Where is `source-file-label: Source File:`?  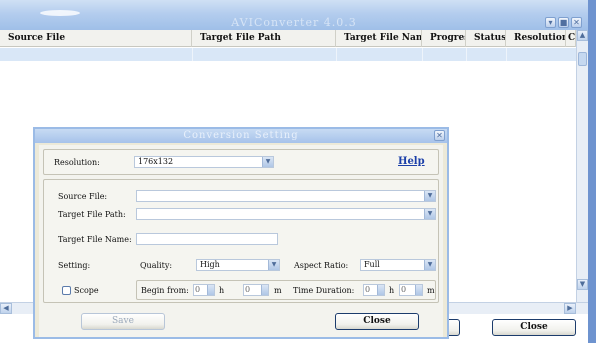 source-file-label: Source File: is located at coordinates (83, 196).